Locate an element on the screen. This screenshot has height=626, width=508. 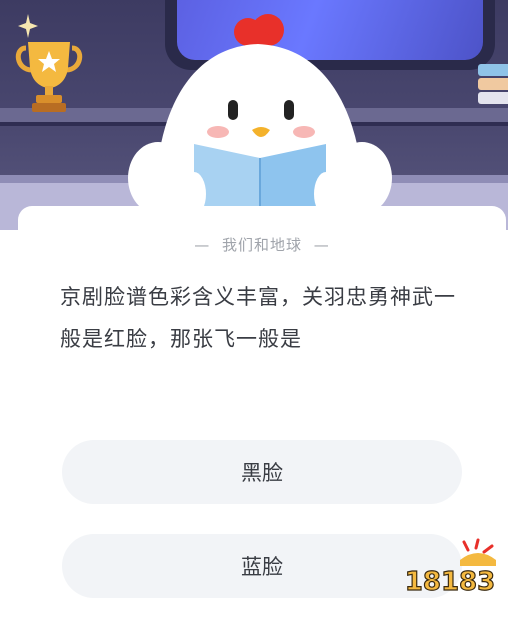
answer-option-label: 黑脸 is located at coordinates (262, 473).